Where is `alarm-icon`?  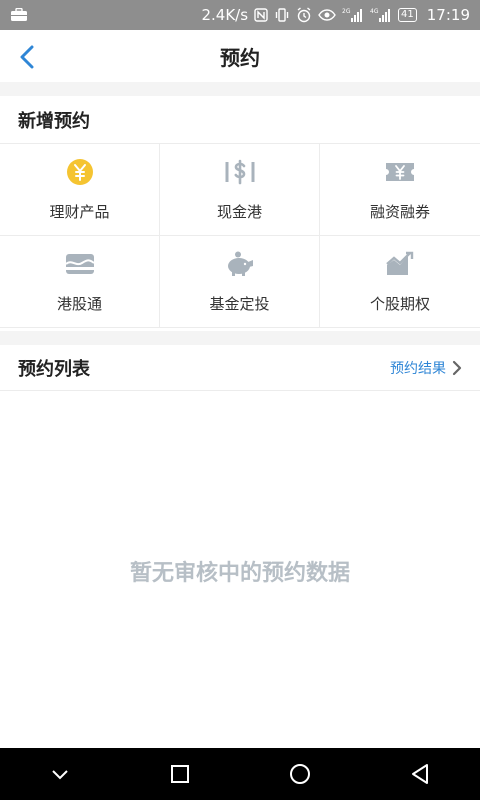 alarm-icon is located at coordinates (304, 15).